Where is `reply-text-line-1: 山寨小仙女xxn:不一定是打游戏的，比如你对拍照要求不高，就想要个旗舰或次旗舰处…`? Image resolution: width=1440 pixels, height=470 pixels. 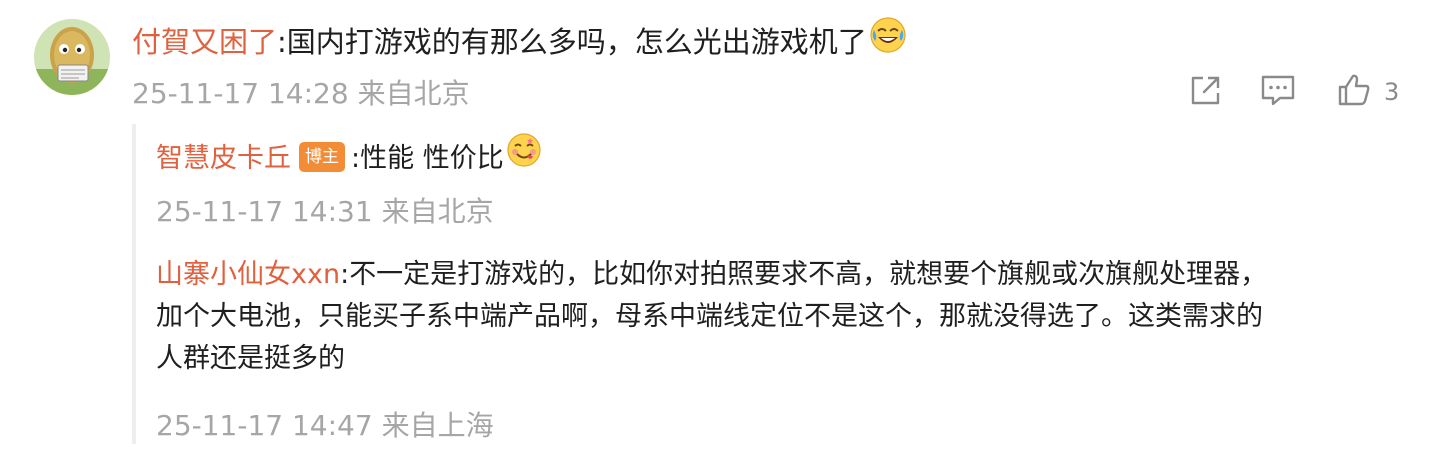
reply-text-line-1: 山寨小仙女xxn:不一定是打游戏的，比如你对拍照要求不高，就想要个旗舰或次旗舰处… is located at coordinates (711, 275).